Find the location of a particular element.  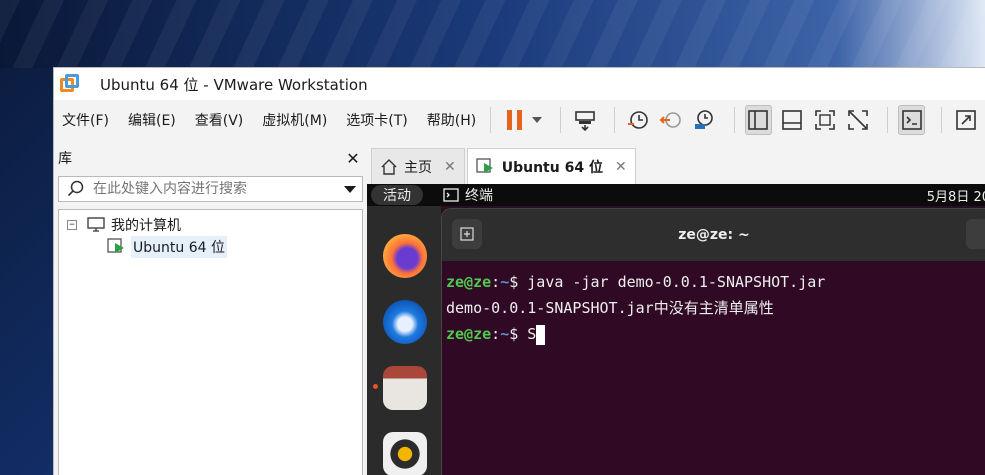

take-snapshot-button is located at coordinates (638, 120).